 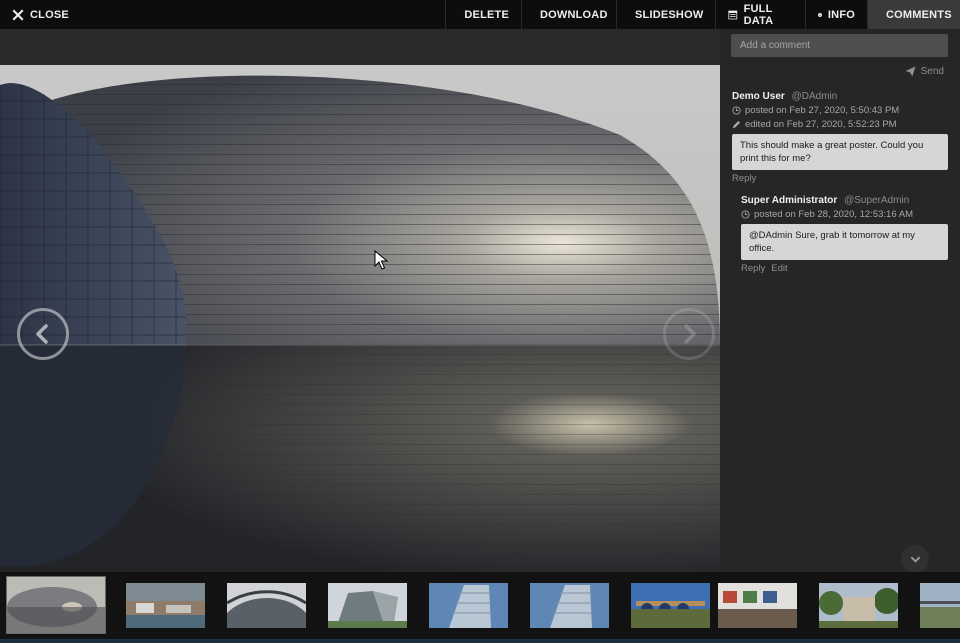 I want to click on slideshow-button: SLIDESHOW, so click(x=665, y=14).